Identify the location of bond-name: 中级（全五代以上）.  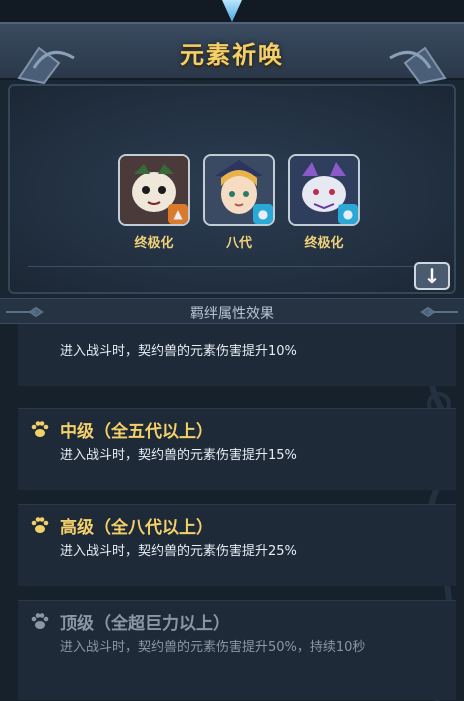
(136, 432).